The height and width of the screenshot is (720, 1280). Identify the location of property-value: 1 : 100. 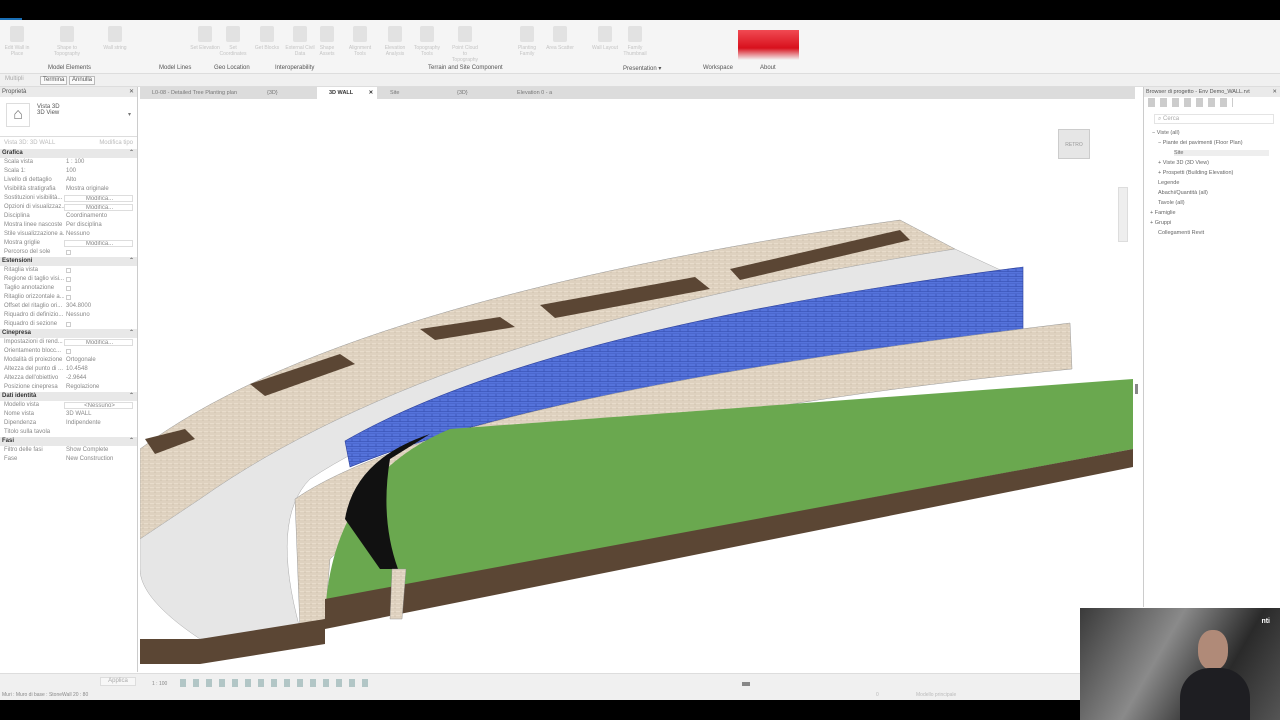
(100, 162).